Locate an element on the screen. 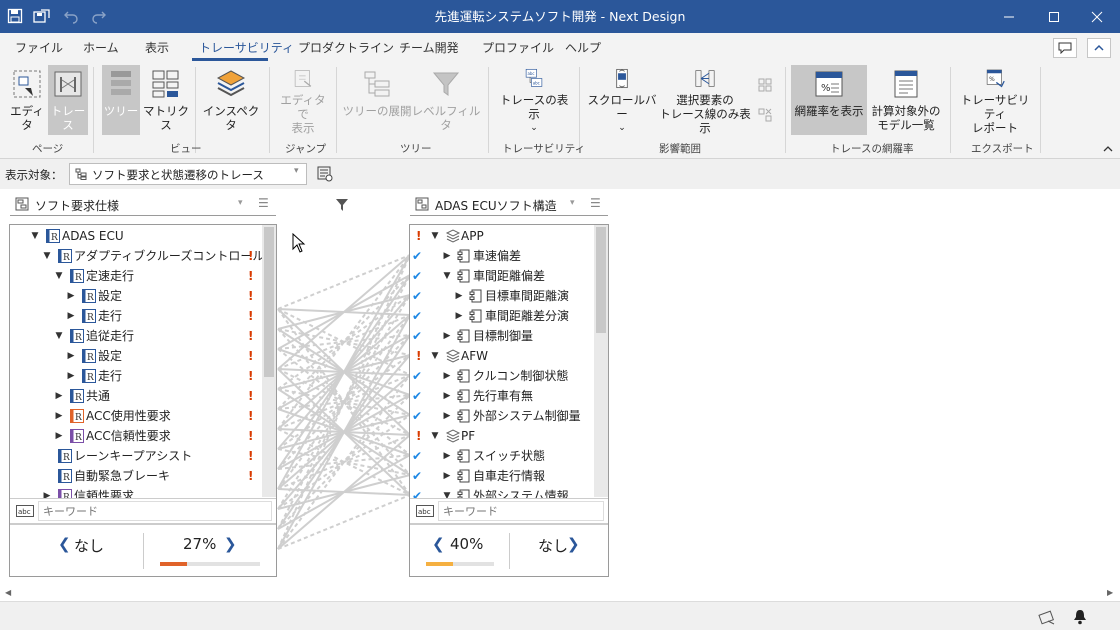  tree-row: ✔ ▶ 外部システム制御量 is located at coordinates (502, 416).